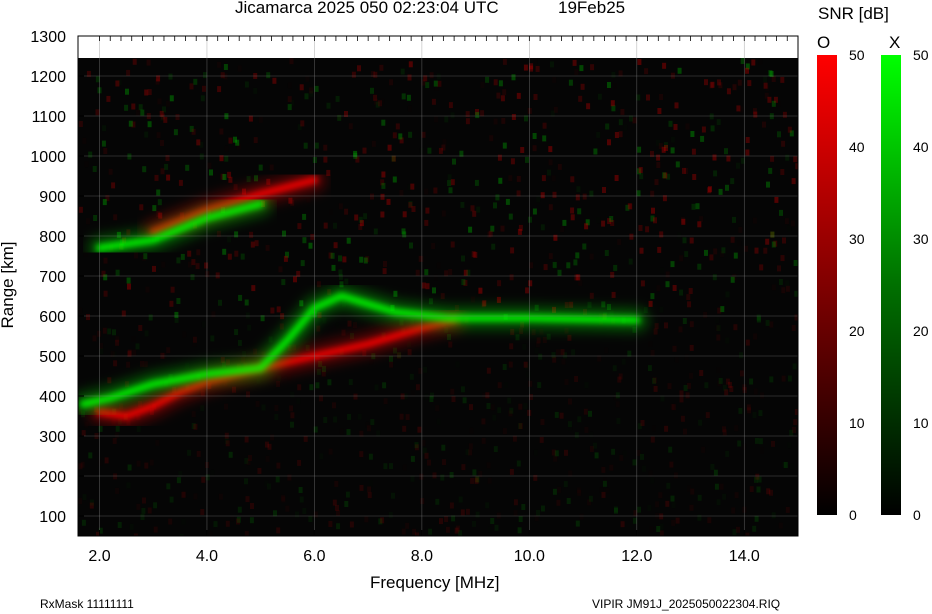 This screenshot has width=932, height=614. I want to click on y-tick-label: 500, so click(52, 357).